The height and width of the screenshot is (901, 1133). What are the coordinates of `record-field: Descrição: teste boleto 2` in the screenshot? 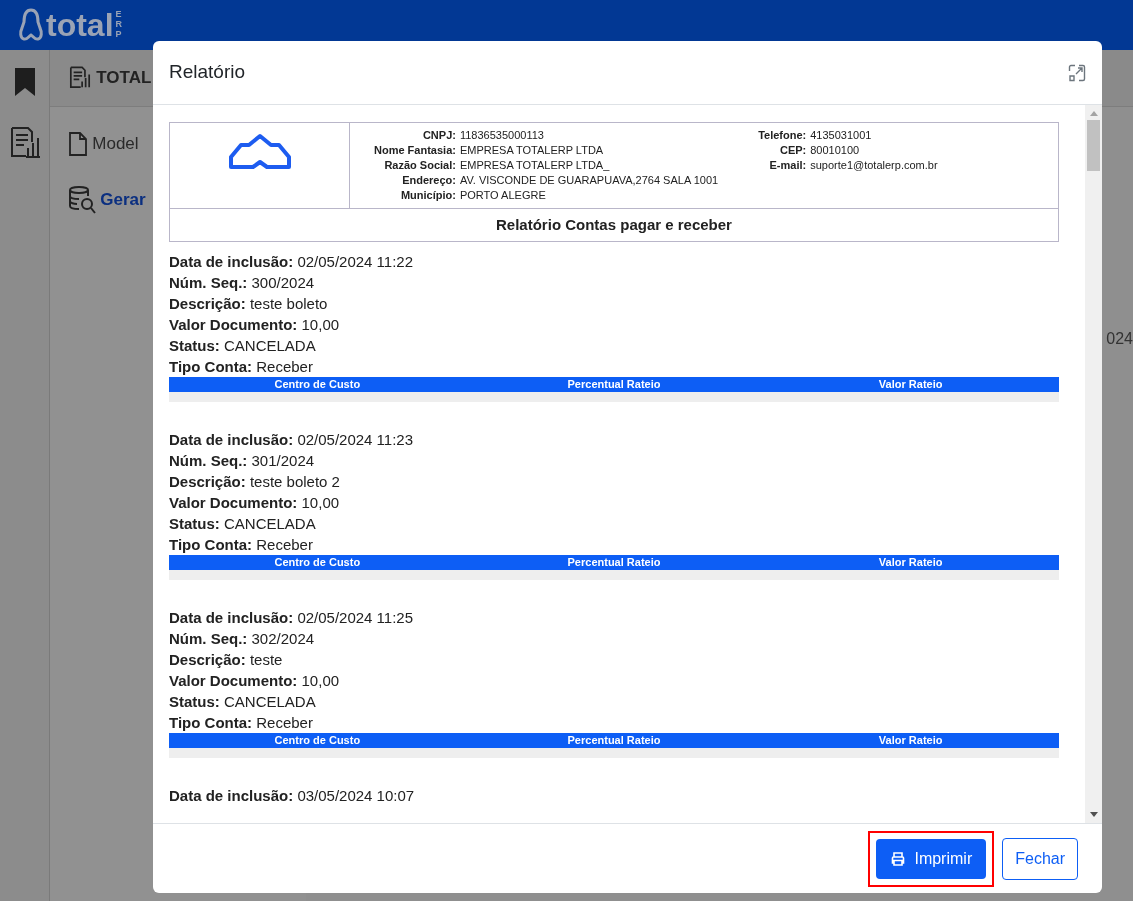 It's located at (614, 481).